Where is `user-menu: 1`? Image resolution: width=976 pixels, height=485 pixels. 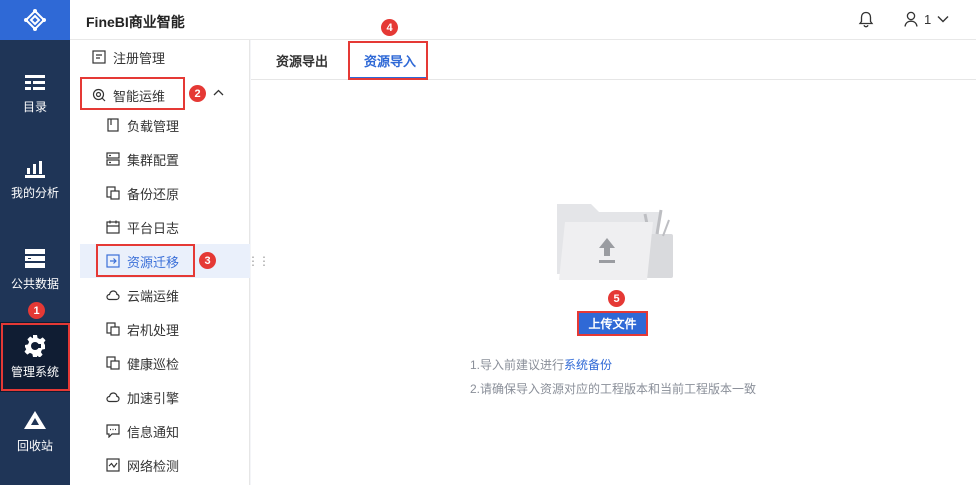 user-menu: 1 is located at coordinates (926, 19).